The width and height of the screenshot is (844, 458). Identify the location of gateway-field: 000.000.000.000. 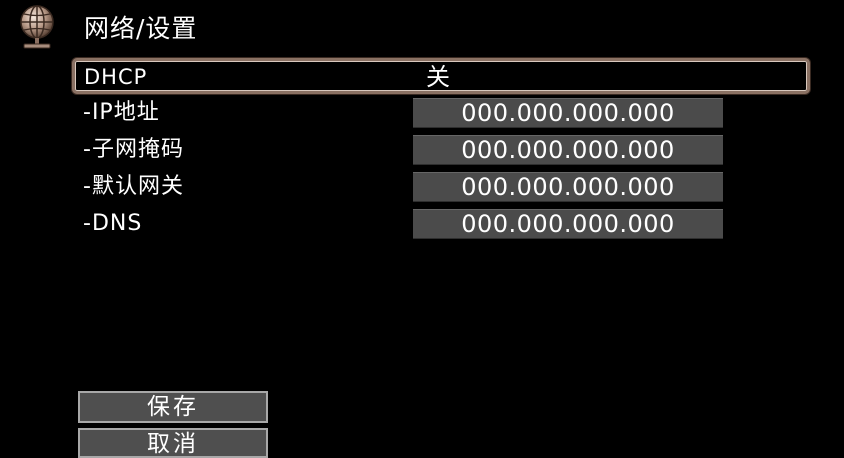
(568, 187).